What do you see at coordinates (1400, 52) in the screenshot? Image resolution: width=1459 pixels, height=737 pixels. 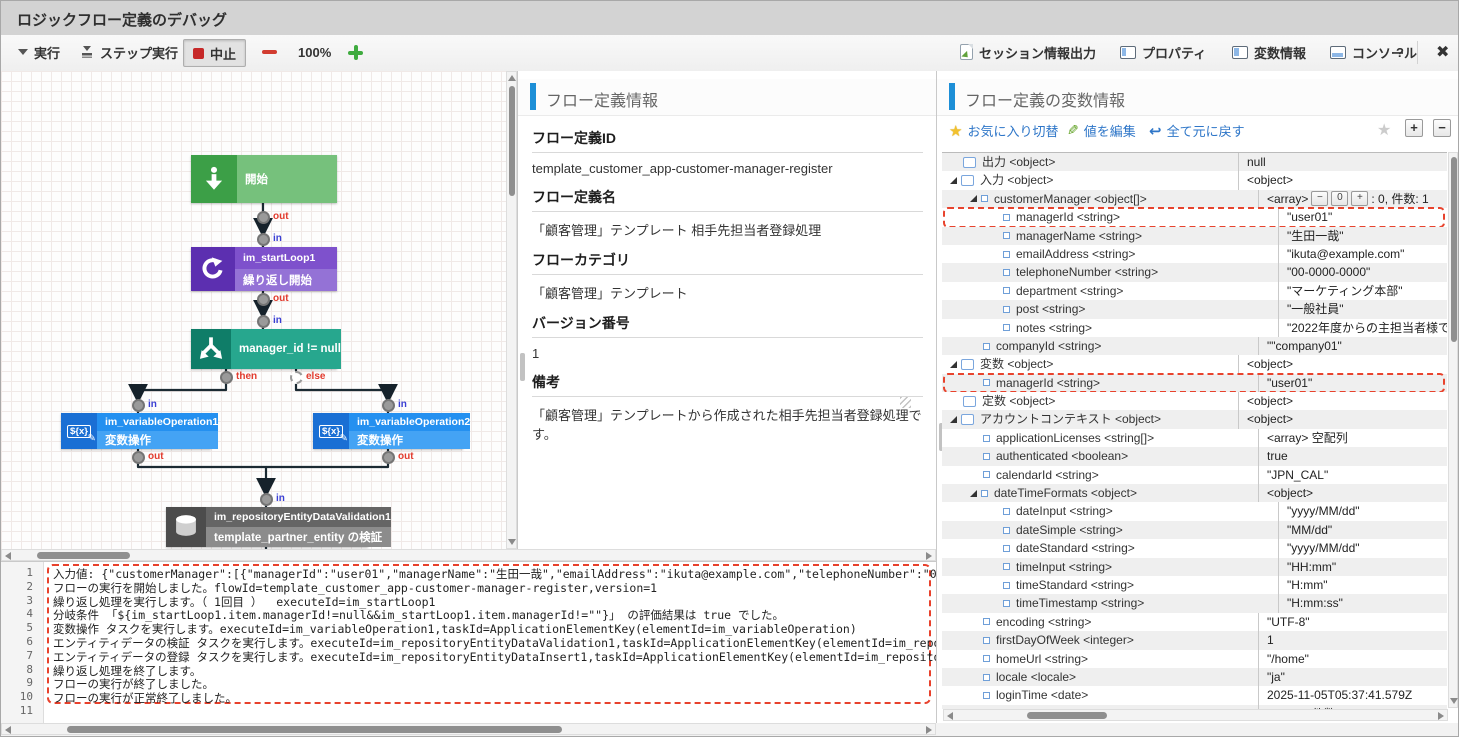 I see `help-button: ?` at bounding box center [1400, 52].